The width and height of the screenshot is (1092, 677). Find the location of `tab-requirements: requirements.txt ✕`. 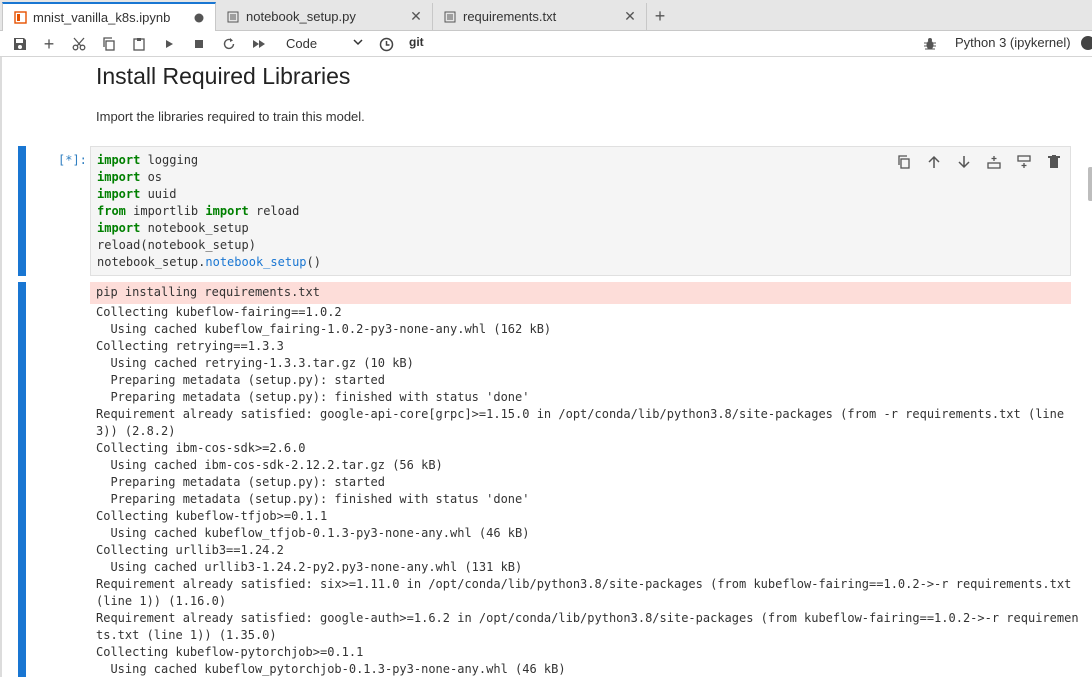

tab-requirements: requirements.txt ✕ is located at coordinates (540, 16).